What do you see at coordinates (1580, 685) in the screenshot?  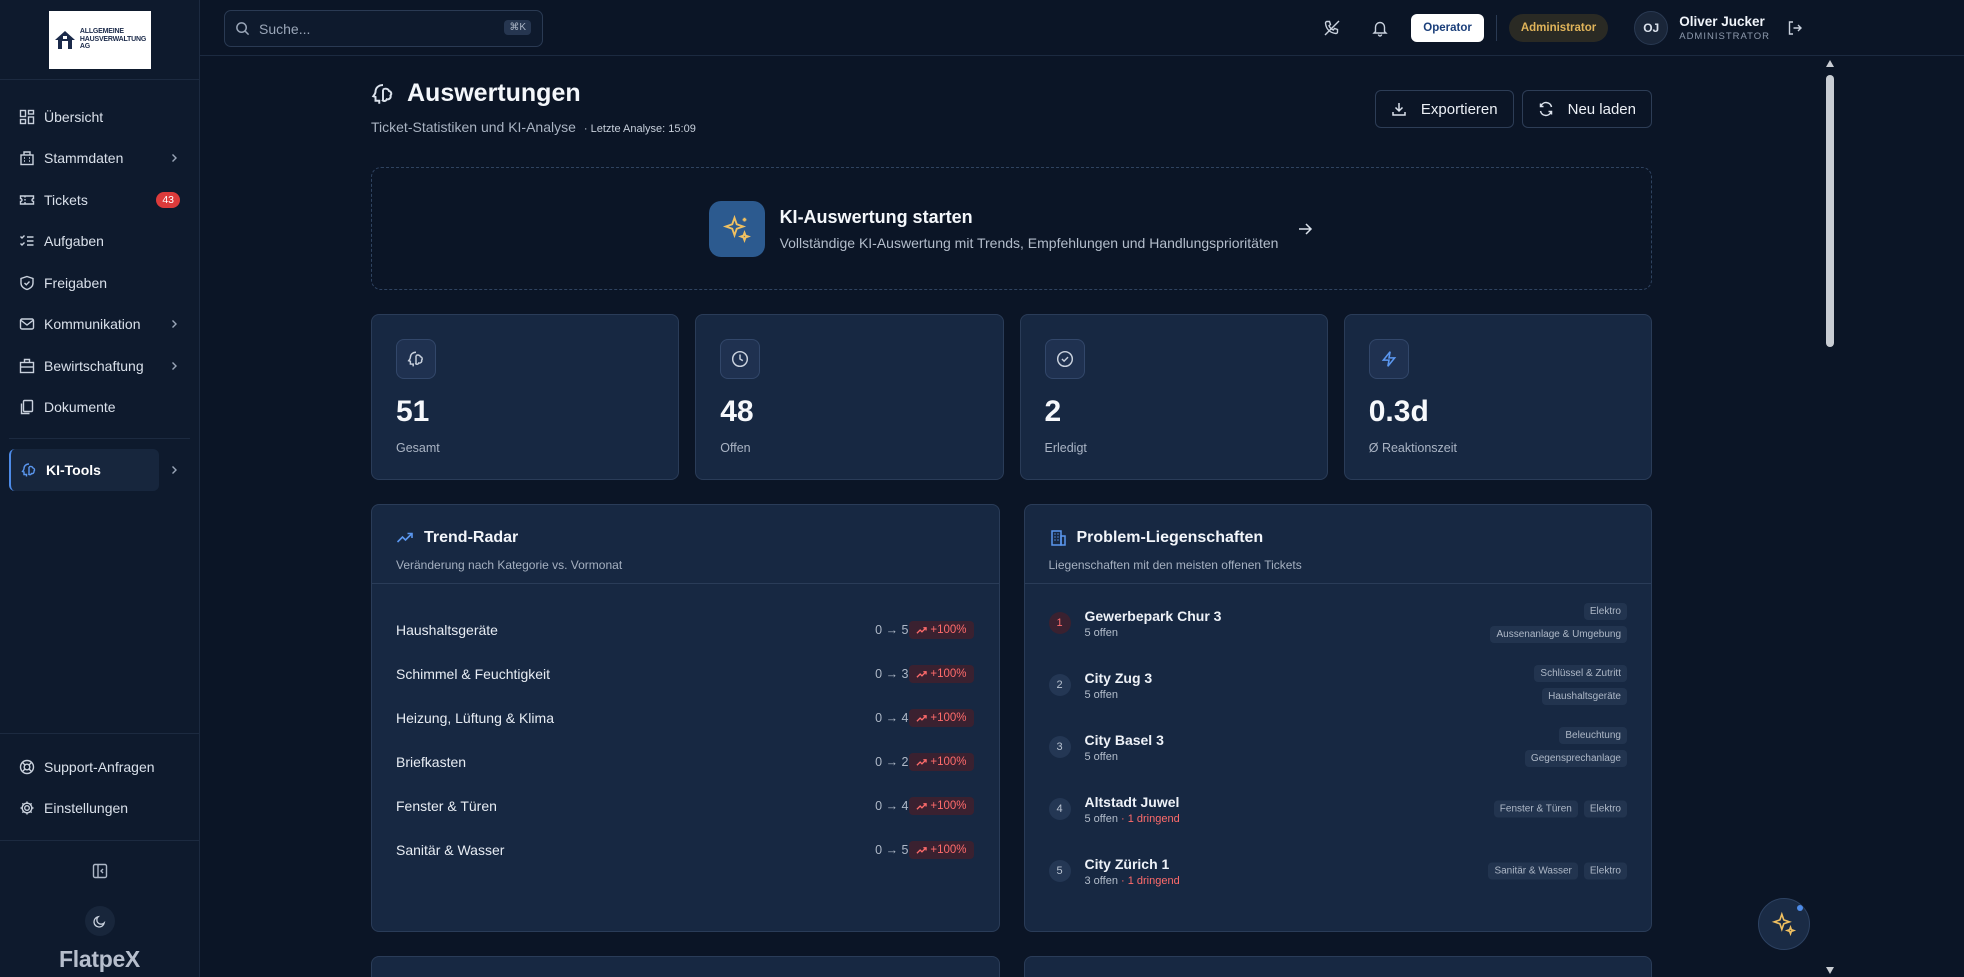 I see `property-tags: Schlüssel & Zutritt Haushaltsgeräte` at bounding box center [1580, 685].